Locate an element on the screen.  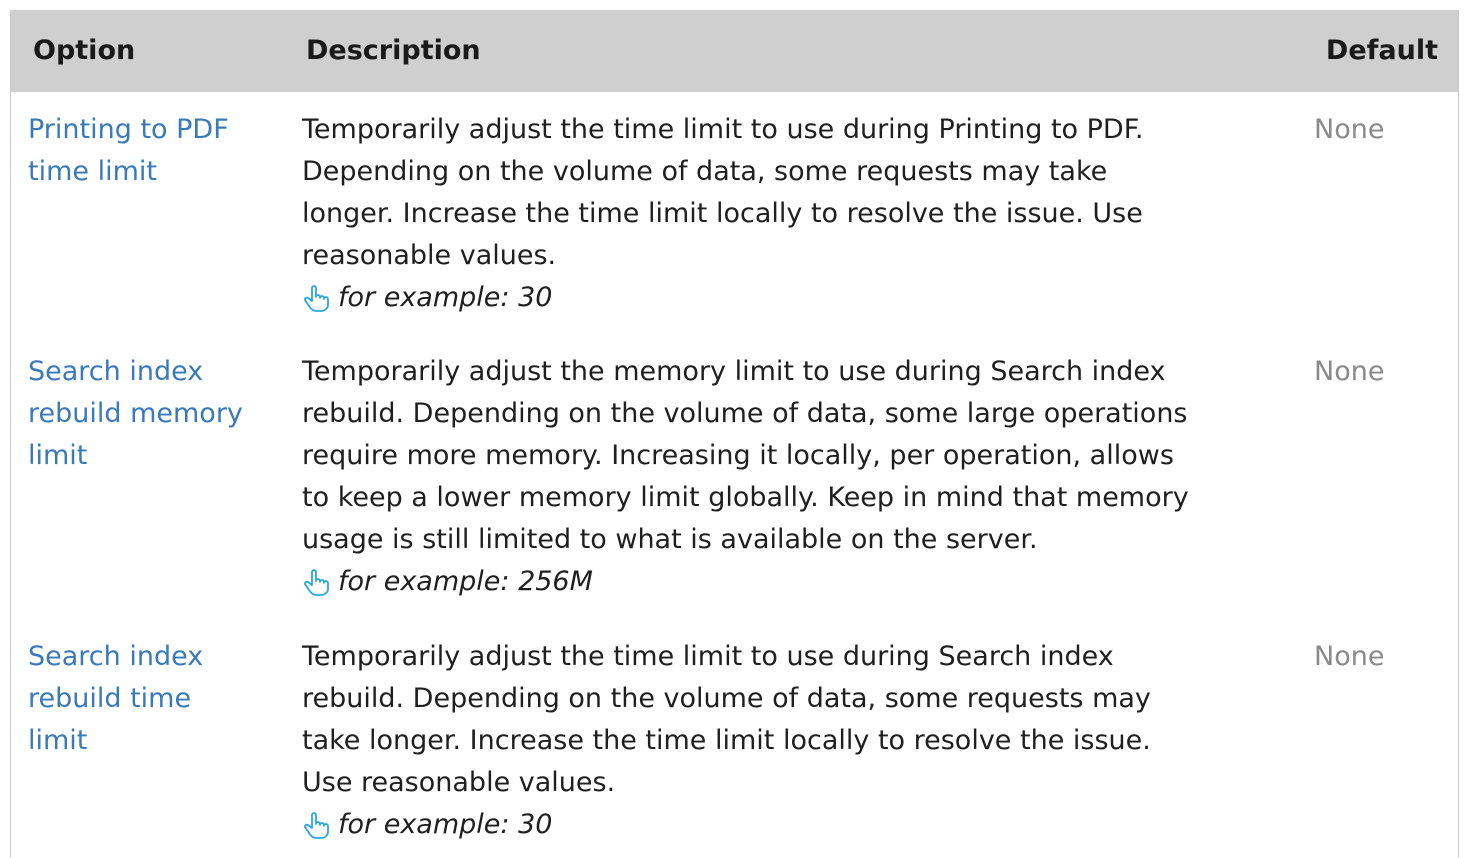
option-link-printing-pdf-time-limit: Printing to PDF time limit is located at coordinates (153, 151).